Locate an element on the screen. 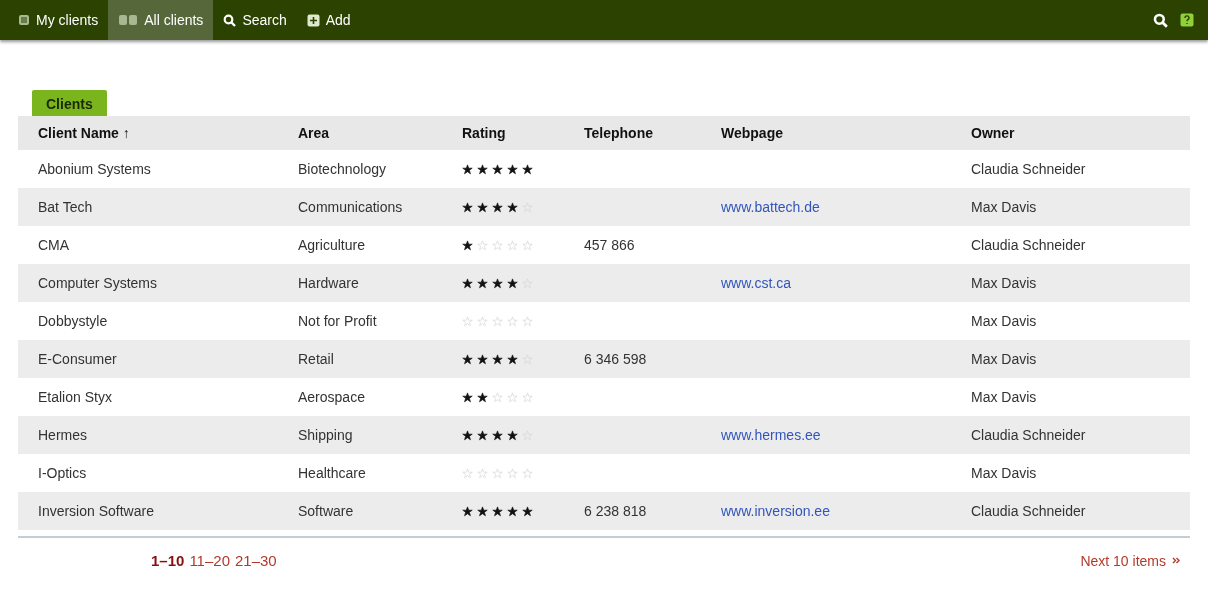  table-row: E-Consumer Retail 6 346 598 Max Davis is located at coordinates (604, 359).